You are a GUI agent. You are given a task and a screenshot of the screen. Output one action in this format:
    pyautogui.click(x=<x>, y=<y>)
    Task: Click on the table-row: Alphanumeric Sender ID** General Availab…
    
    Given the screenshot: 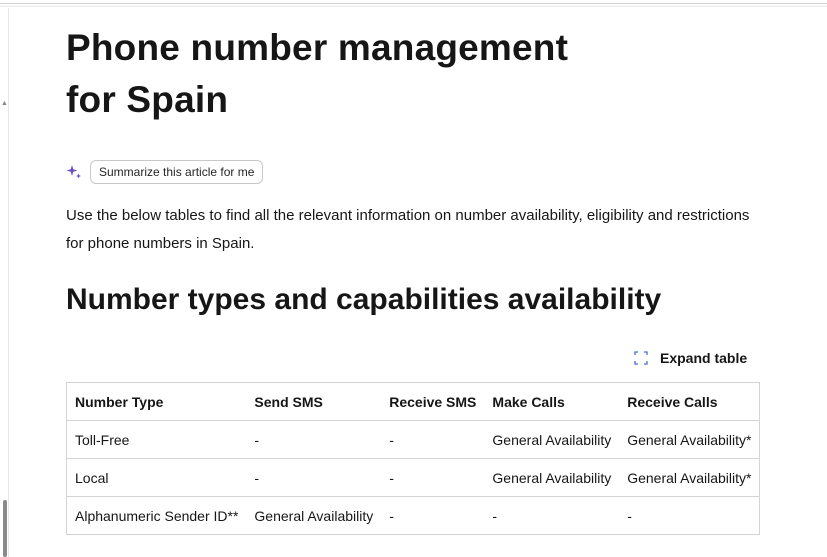 What is the action you would take?
    pyautogui.click(x=413, y=515)
    